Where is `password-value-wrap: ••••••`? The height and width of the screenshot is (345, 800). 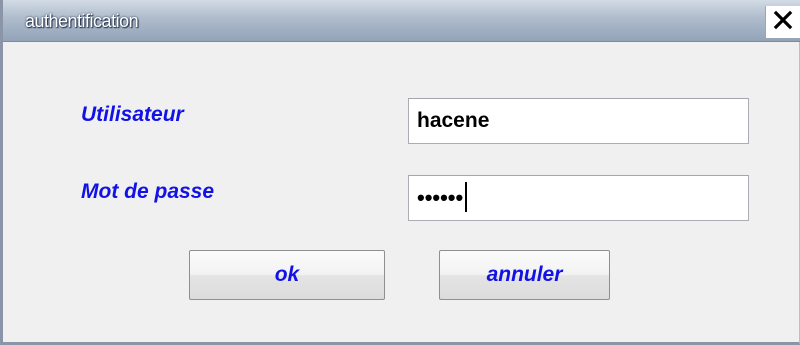 password-value-wrap: •••••• is located at coordinates (442, 198).